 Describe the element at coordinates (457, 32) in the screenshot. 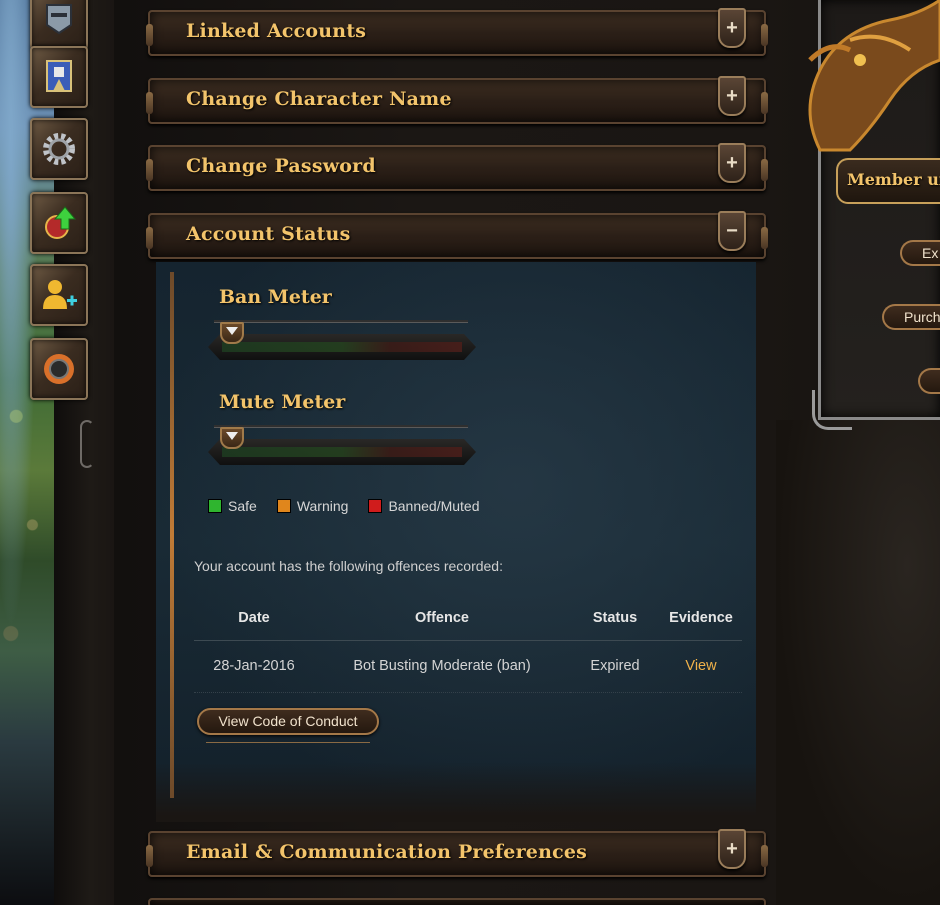

I see `section-linked-accounts: Linked Accounts +` at that location.